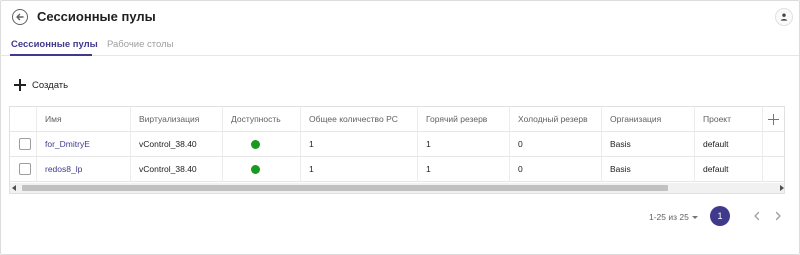  I want to click on back-arrow-icon, so click(20, 17).